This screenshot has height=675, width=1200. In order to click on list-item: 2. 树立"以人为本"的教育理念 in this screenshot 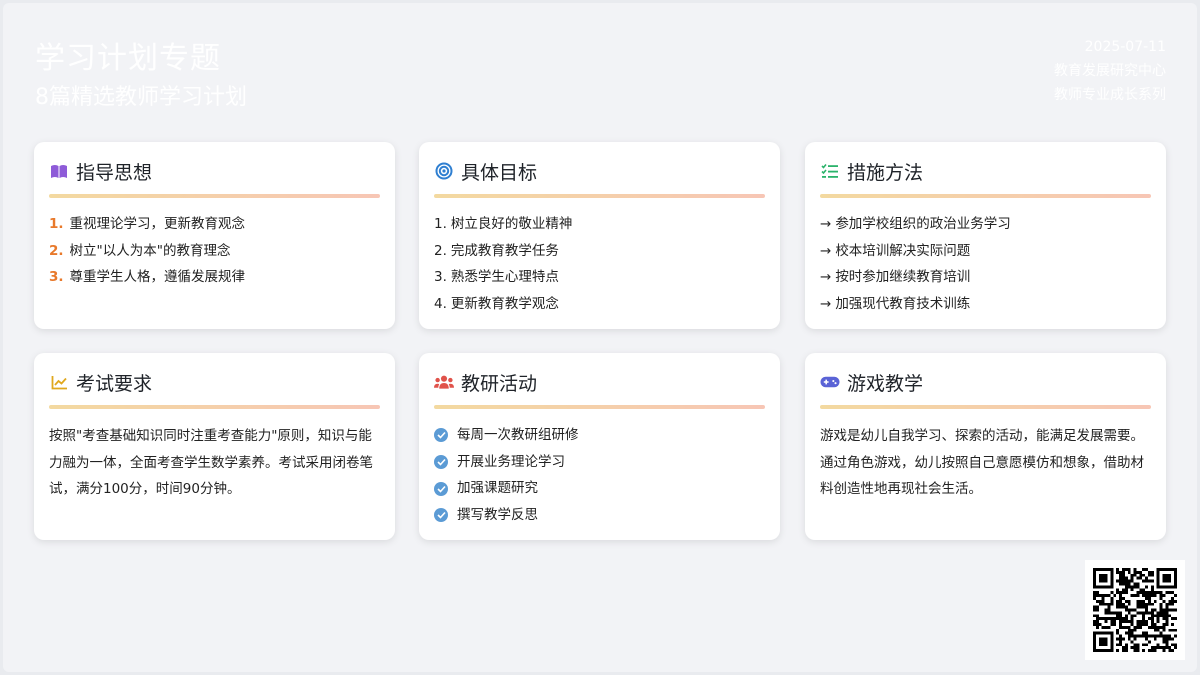, I will do `click(140, 250)`.